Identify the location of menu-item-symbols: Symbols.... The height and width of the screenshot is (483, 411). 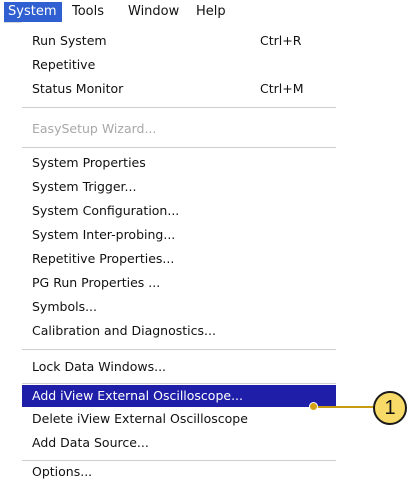
(179, 307).